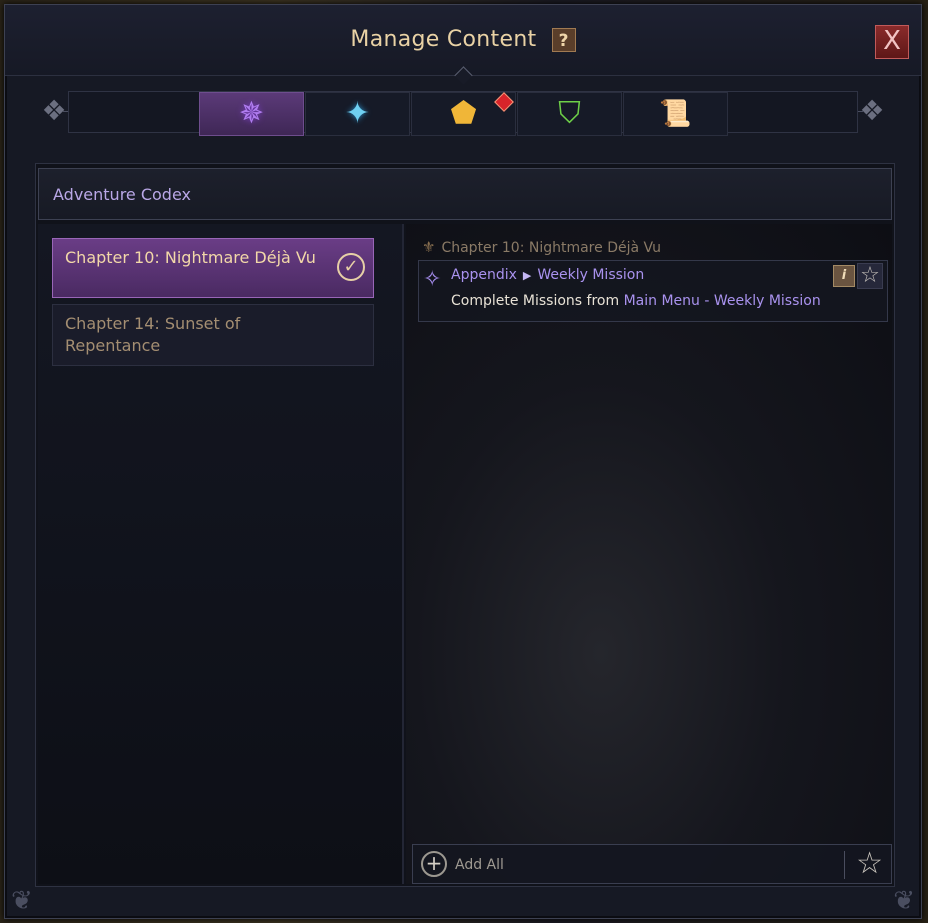  Describe the element at coordinates (892, 42) in the screenshot. I see `close-button: X` at that location.